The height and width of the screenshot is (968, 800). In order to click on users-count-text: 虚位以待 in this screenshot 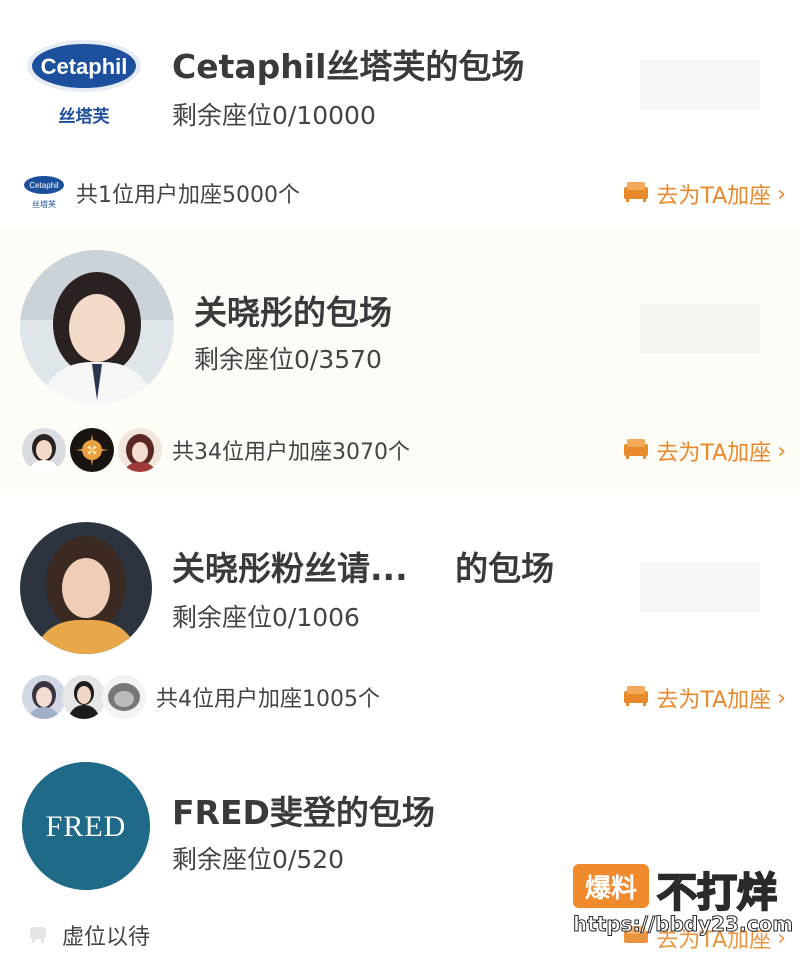, I will do `click(106, 937)`.